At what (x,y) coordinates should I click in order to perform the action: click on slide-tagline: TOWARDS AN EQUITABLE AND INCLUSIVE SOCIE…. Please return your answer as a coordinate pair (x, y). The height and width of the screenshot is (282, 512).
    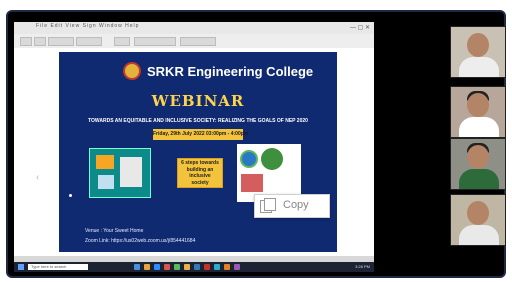
    Looking at the image, I should click on (198, 121).